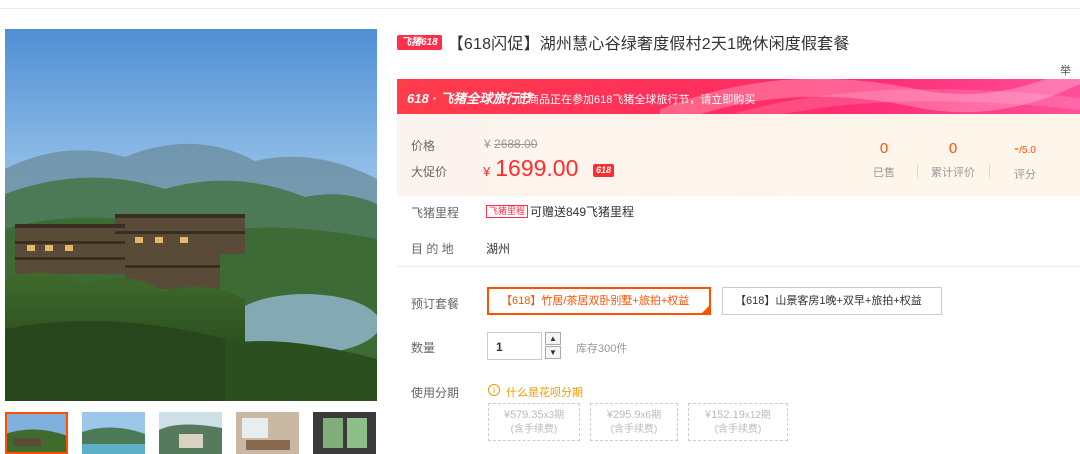  Describe the element at coordinates (534, 422) in the screenshot. I see `installment-plan-3: ¥579.35x3期 (含手续费)` at that location.